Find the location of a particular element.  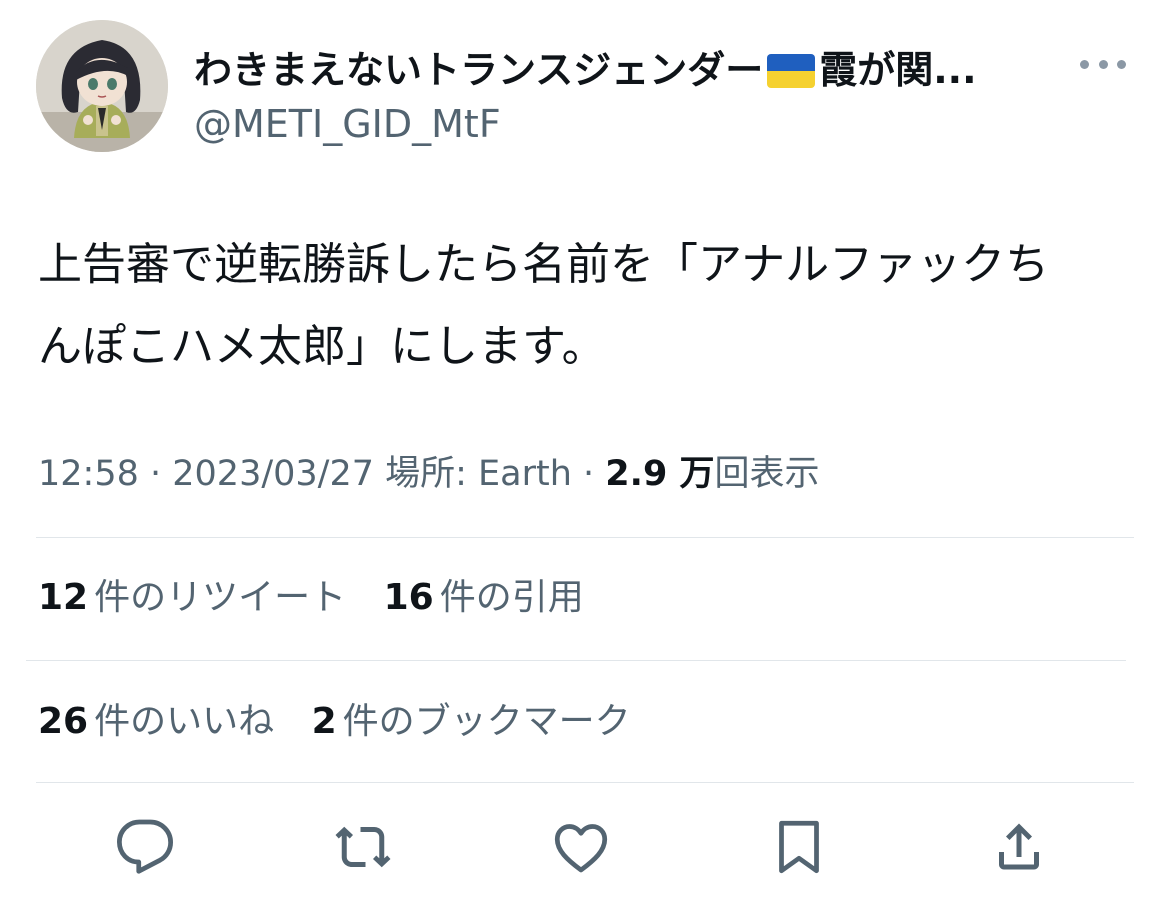

like-icon is located at coordinates (581, 848).